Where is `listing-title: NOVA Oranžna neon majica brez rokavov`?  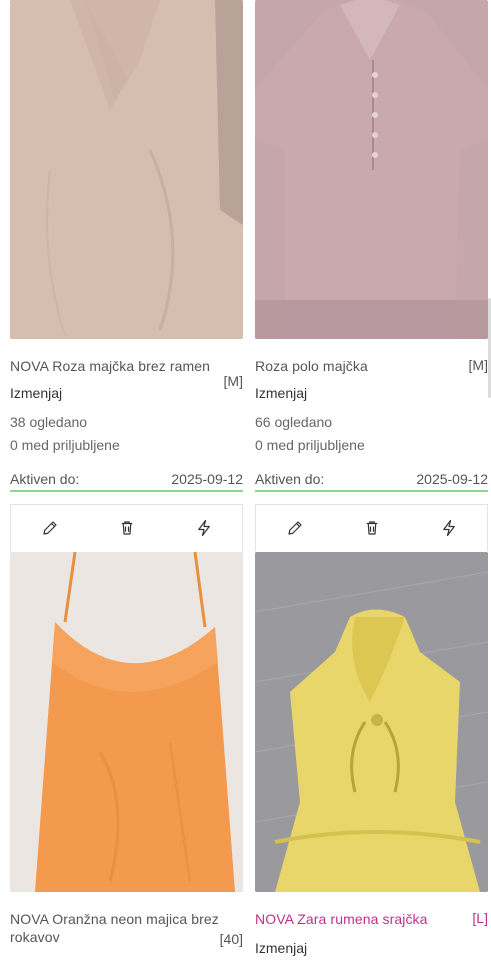 listing-title: NOVA Oranžna neon majica brez rokavov is located at coordinates (125, 928).